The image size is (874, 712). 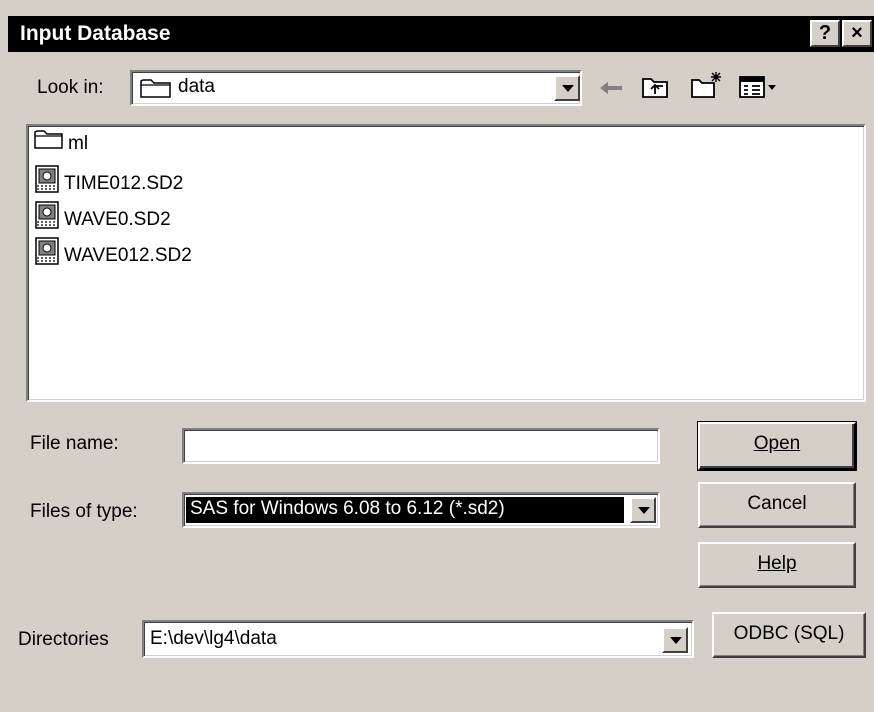 I want to click on directories-dropdown-button, so click(x=675, y=640).